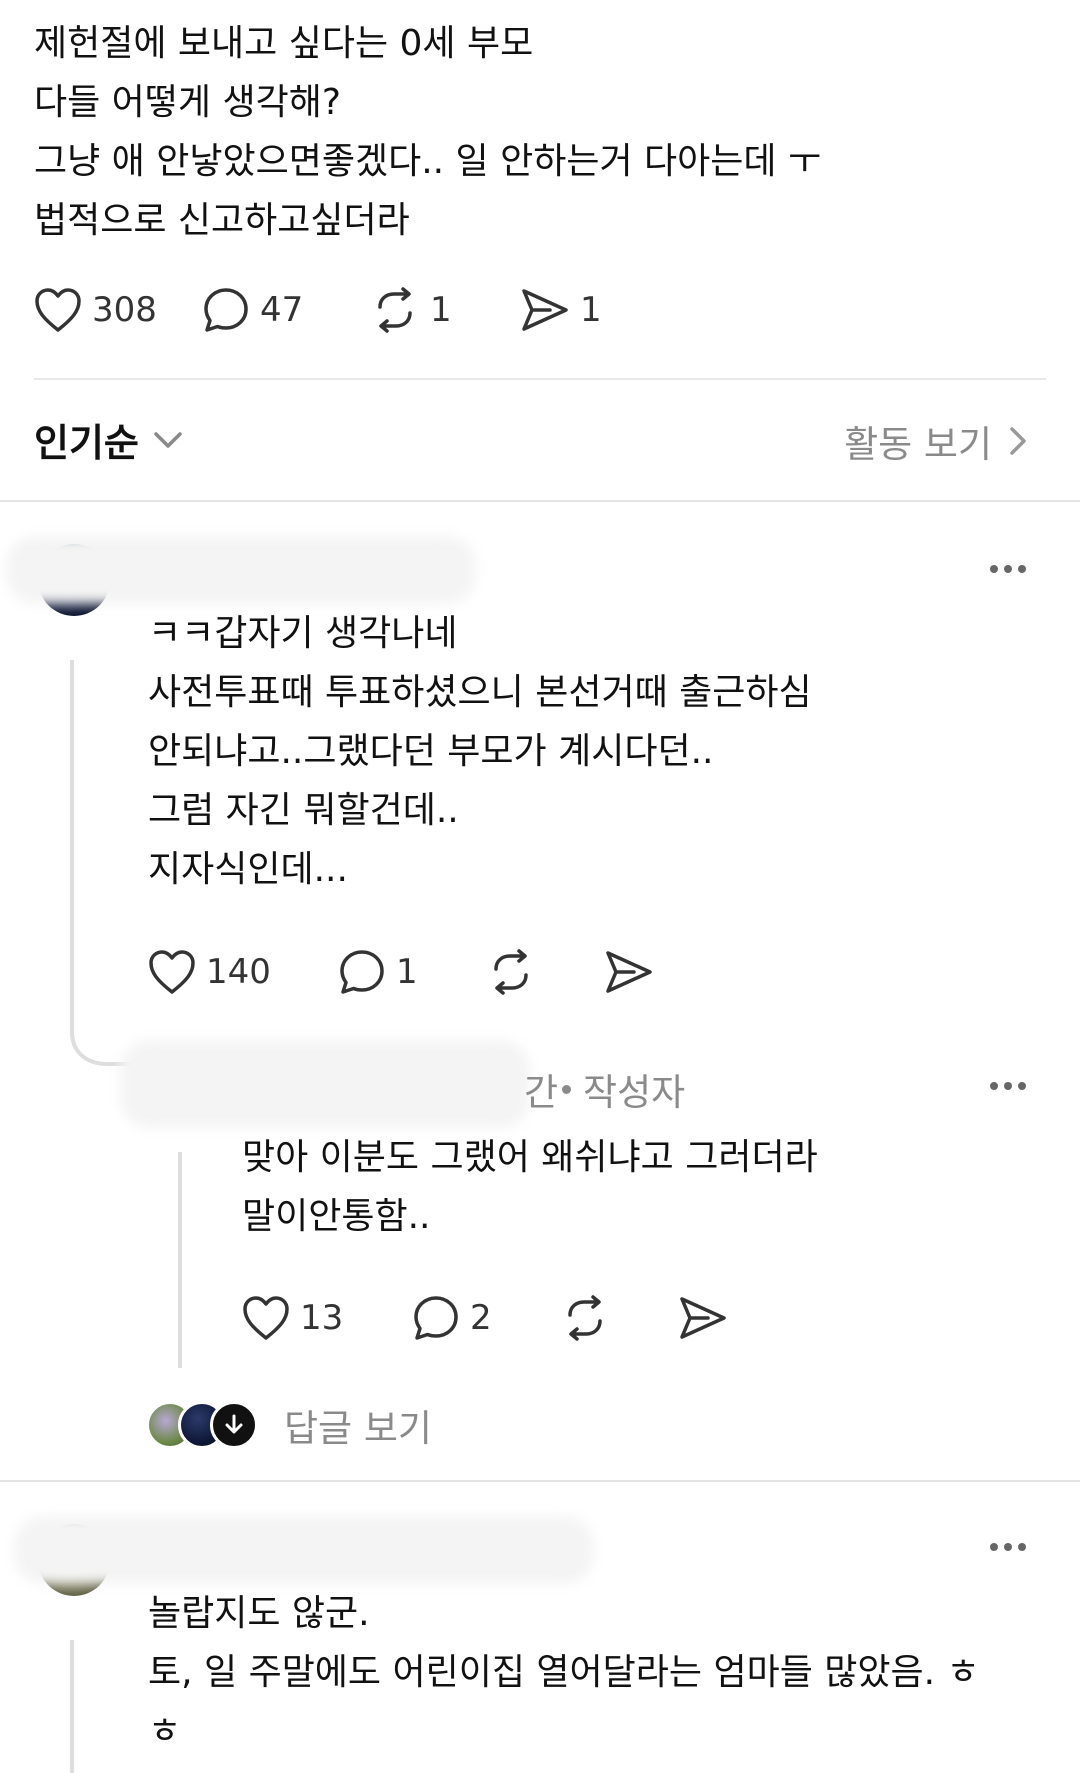 This screenshot has height=1773, width=1080. I want to click on comment-actions: 140 1, so click(401, 972).